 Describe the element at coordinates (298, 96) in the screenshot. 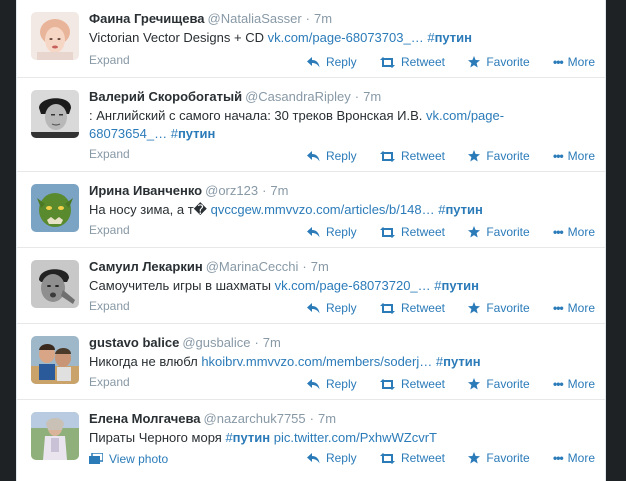

I see `username: @CasandraRipley` at that location.